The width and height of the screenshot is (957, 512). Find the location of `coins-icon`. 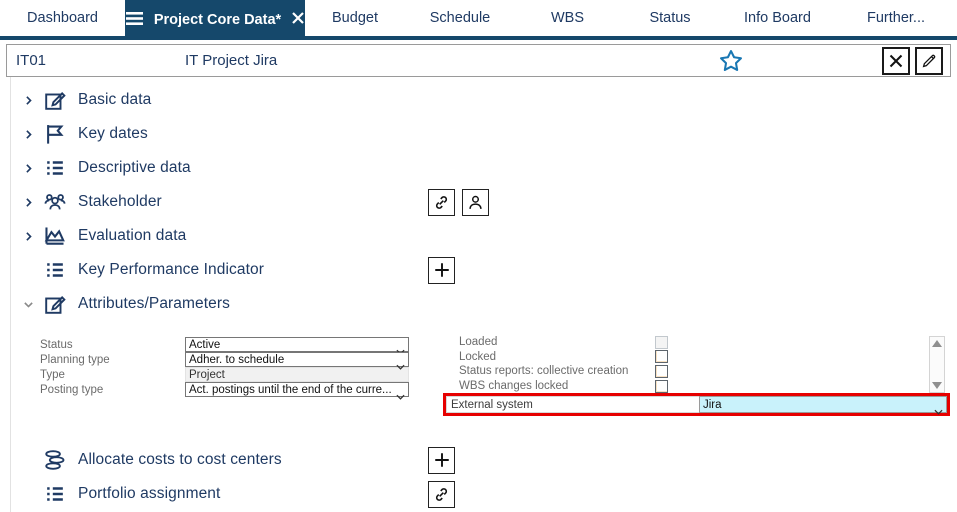

coins-icon is located at coordinates (55, 460).